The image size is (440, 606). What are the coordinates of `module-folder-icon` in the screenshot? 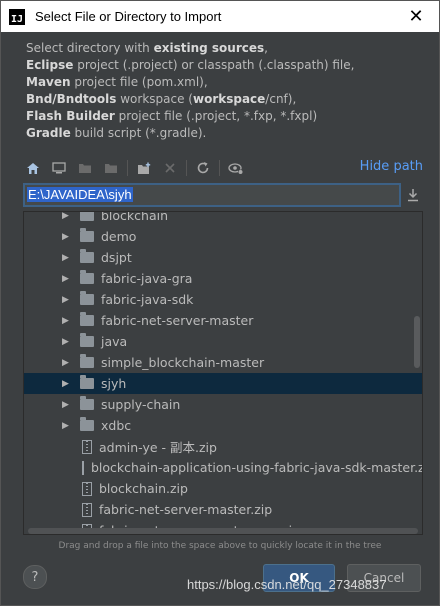 It's located at (111, 168).